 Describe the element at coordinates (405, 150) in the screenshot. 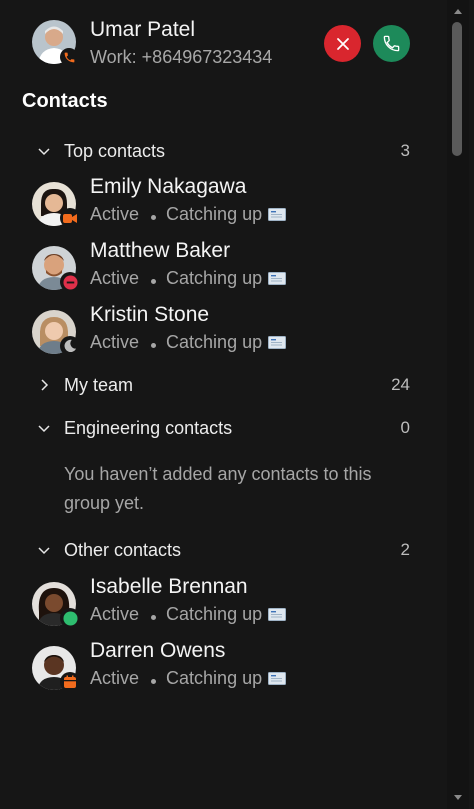

I see `group-count: 3` at that location.